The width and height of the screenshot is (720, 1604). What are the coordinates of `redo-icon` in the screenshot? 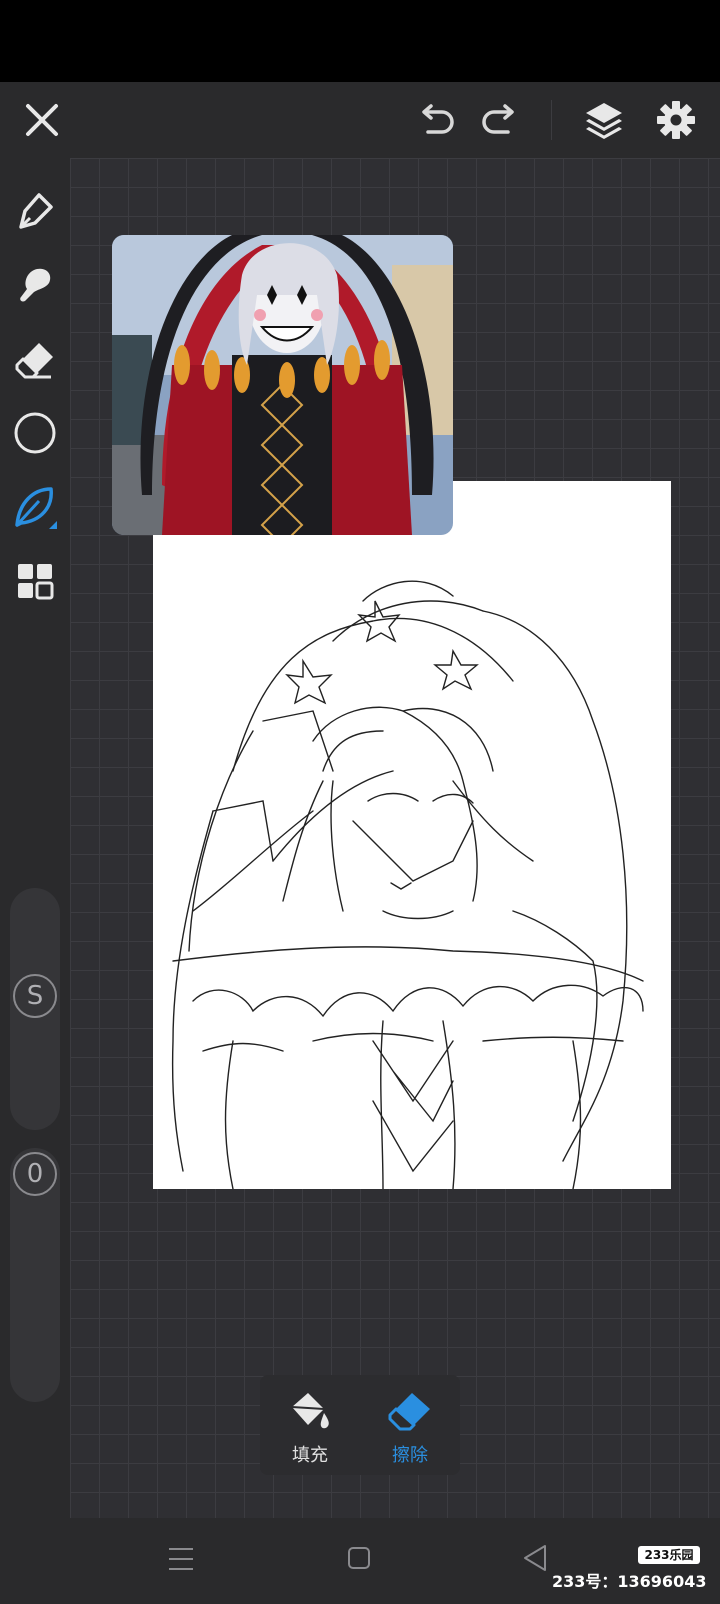 It's located at (498, 119).